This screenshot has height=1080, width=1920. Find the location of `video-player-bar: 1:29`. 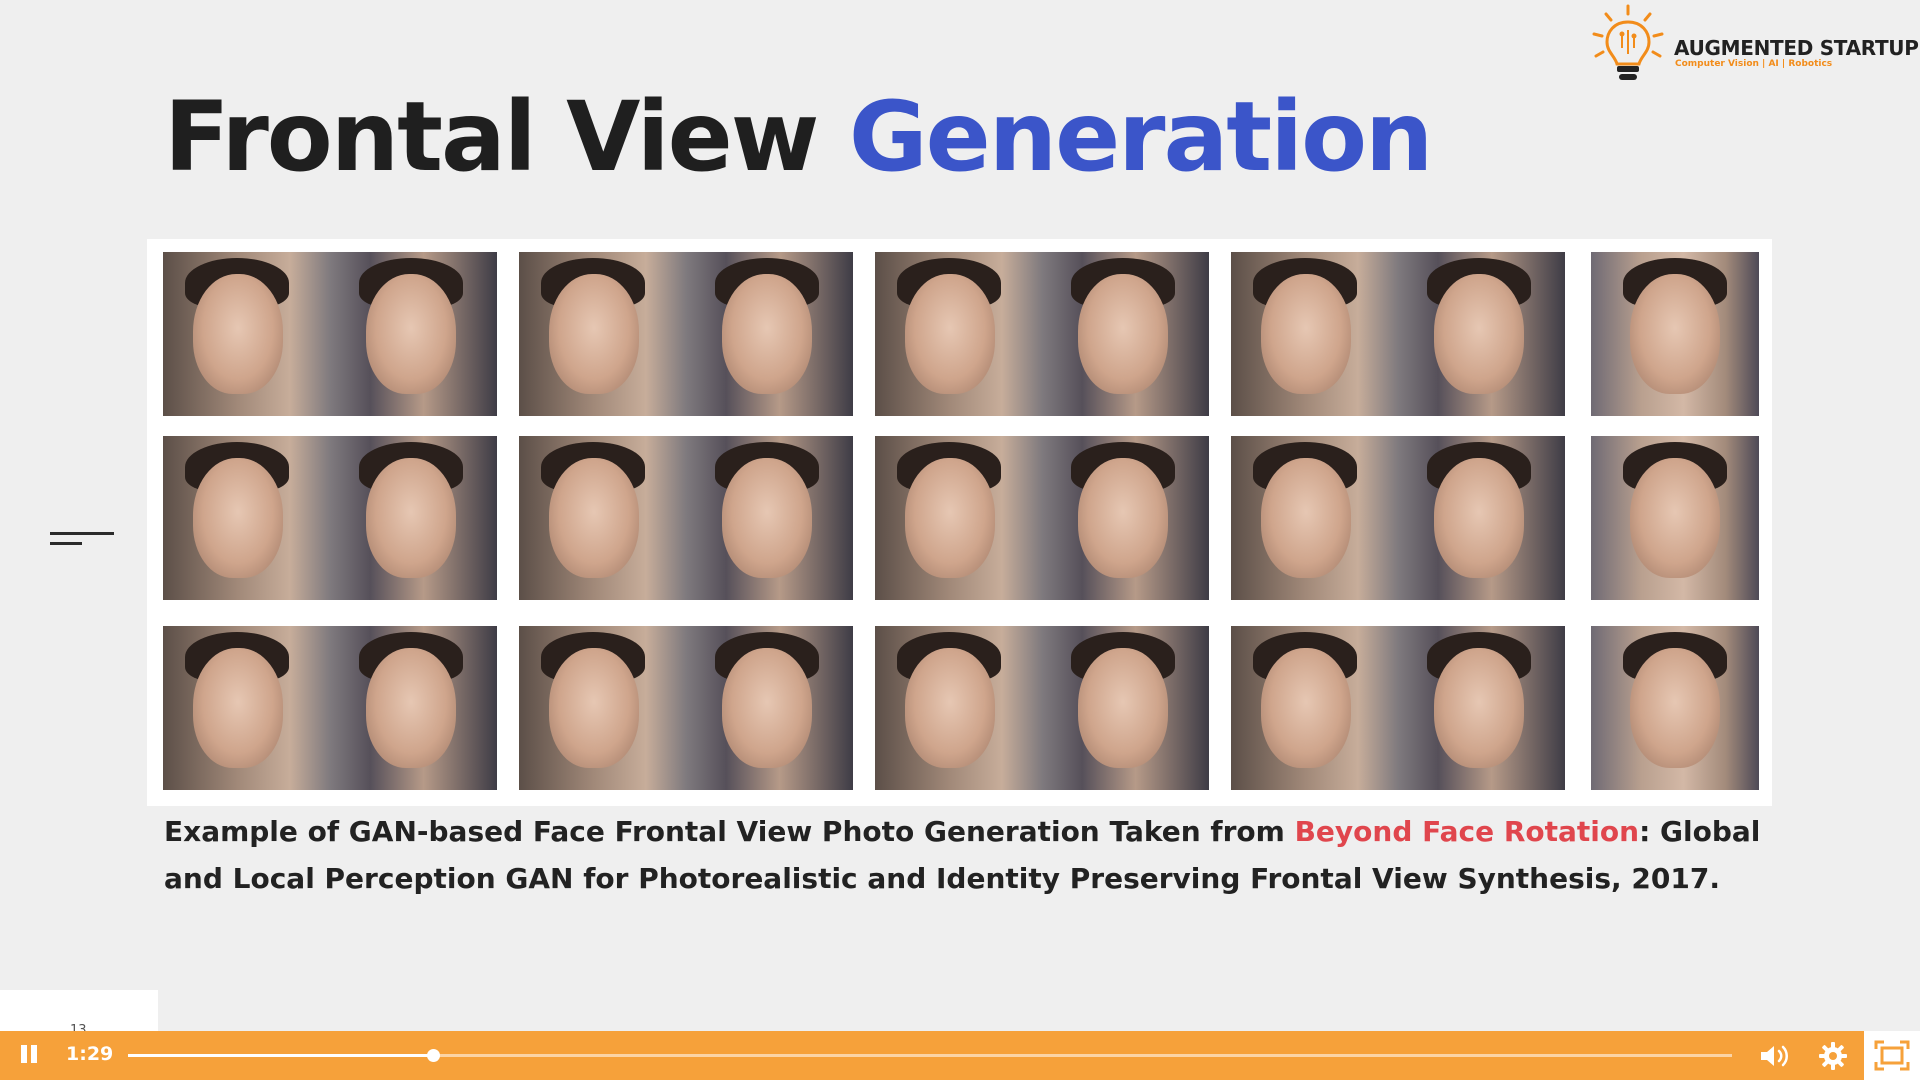

video-player-bar: 1:29 is located at coordinates (960, 1055).